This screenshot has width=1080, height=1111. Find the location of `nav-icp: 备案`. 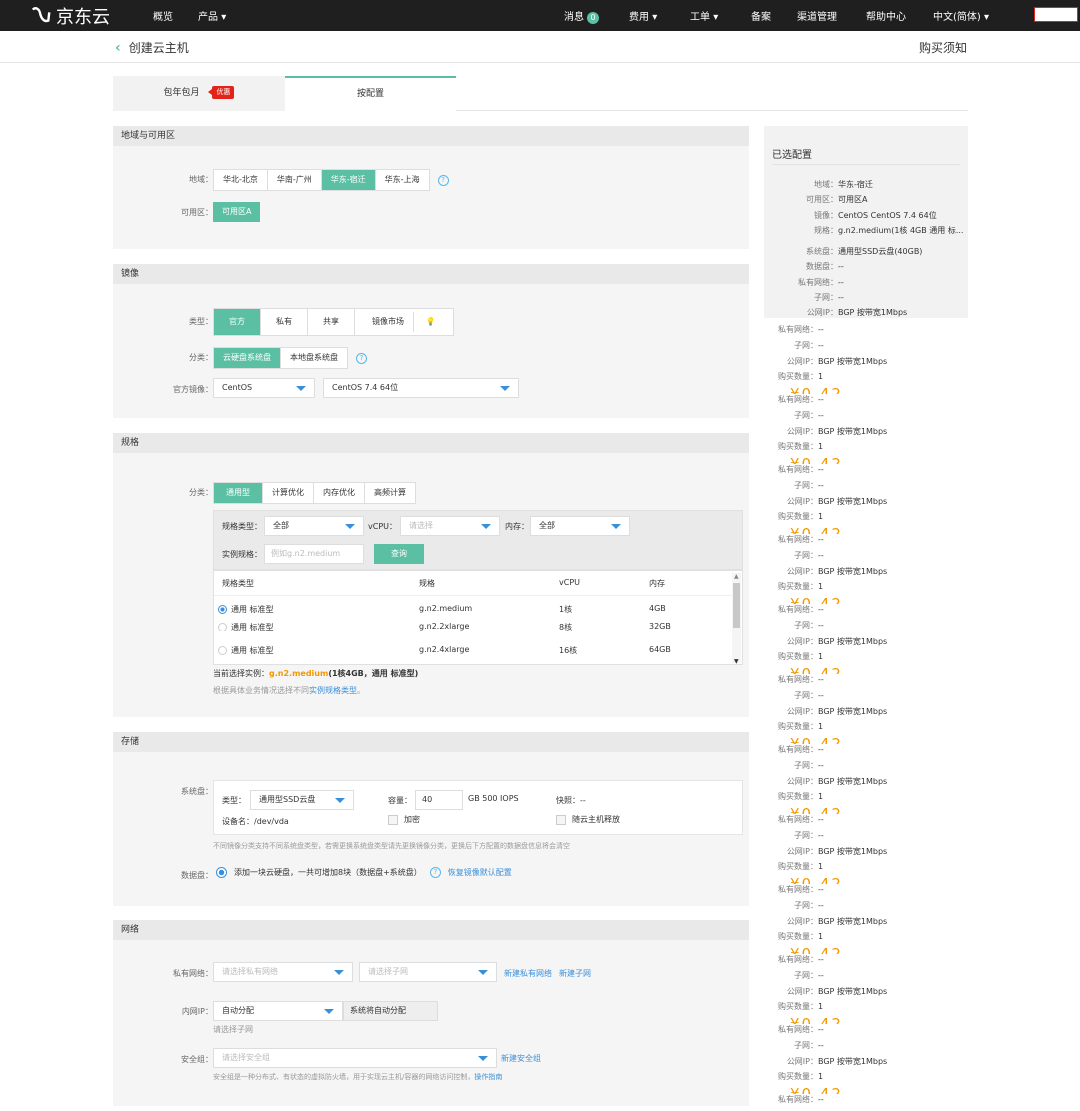

nav-icp: 备案 is located at coordinates (761, 15).